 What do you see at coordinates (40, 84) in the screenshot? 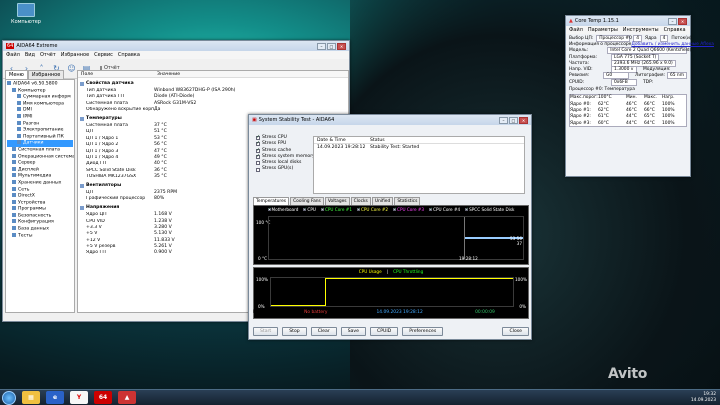
I see `tree-item: AIDA64 v6.50.5800` at bounding box center [40, 84].